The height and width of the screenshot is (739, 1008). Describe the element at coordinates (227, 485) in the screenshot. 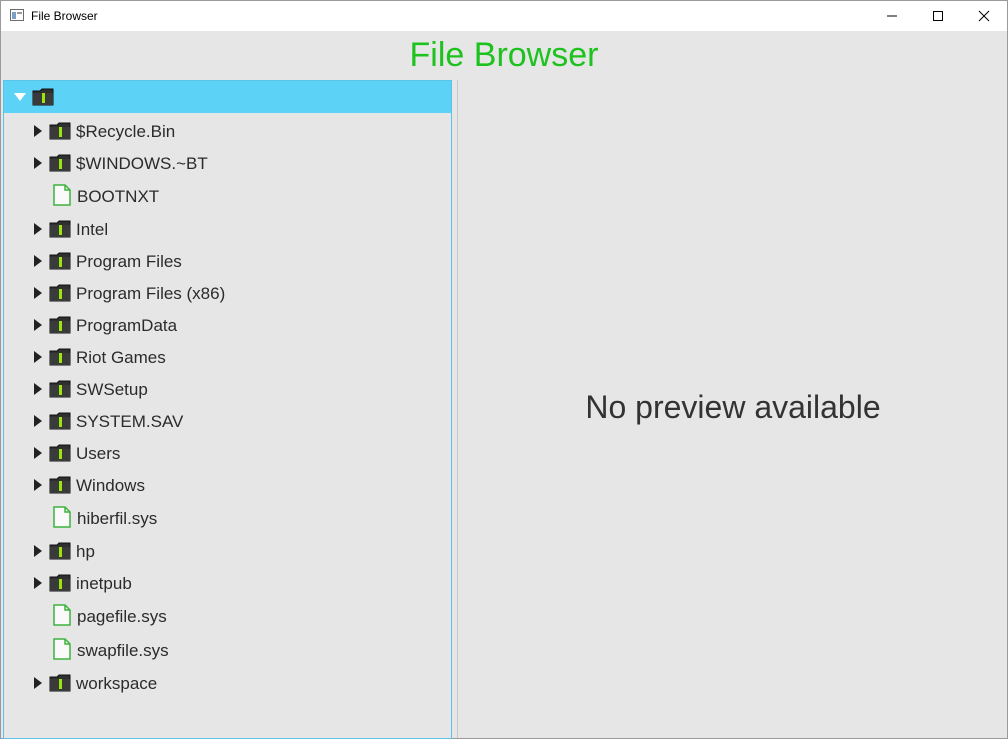

I see `tree-folder-row: Windows` at that location.